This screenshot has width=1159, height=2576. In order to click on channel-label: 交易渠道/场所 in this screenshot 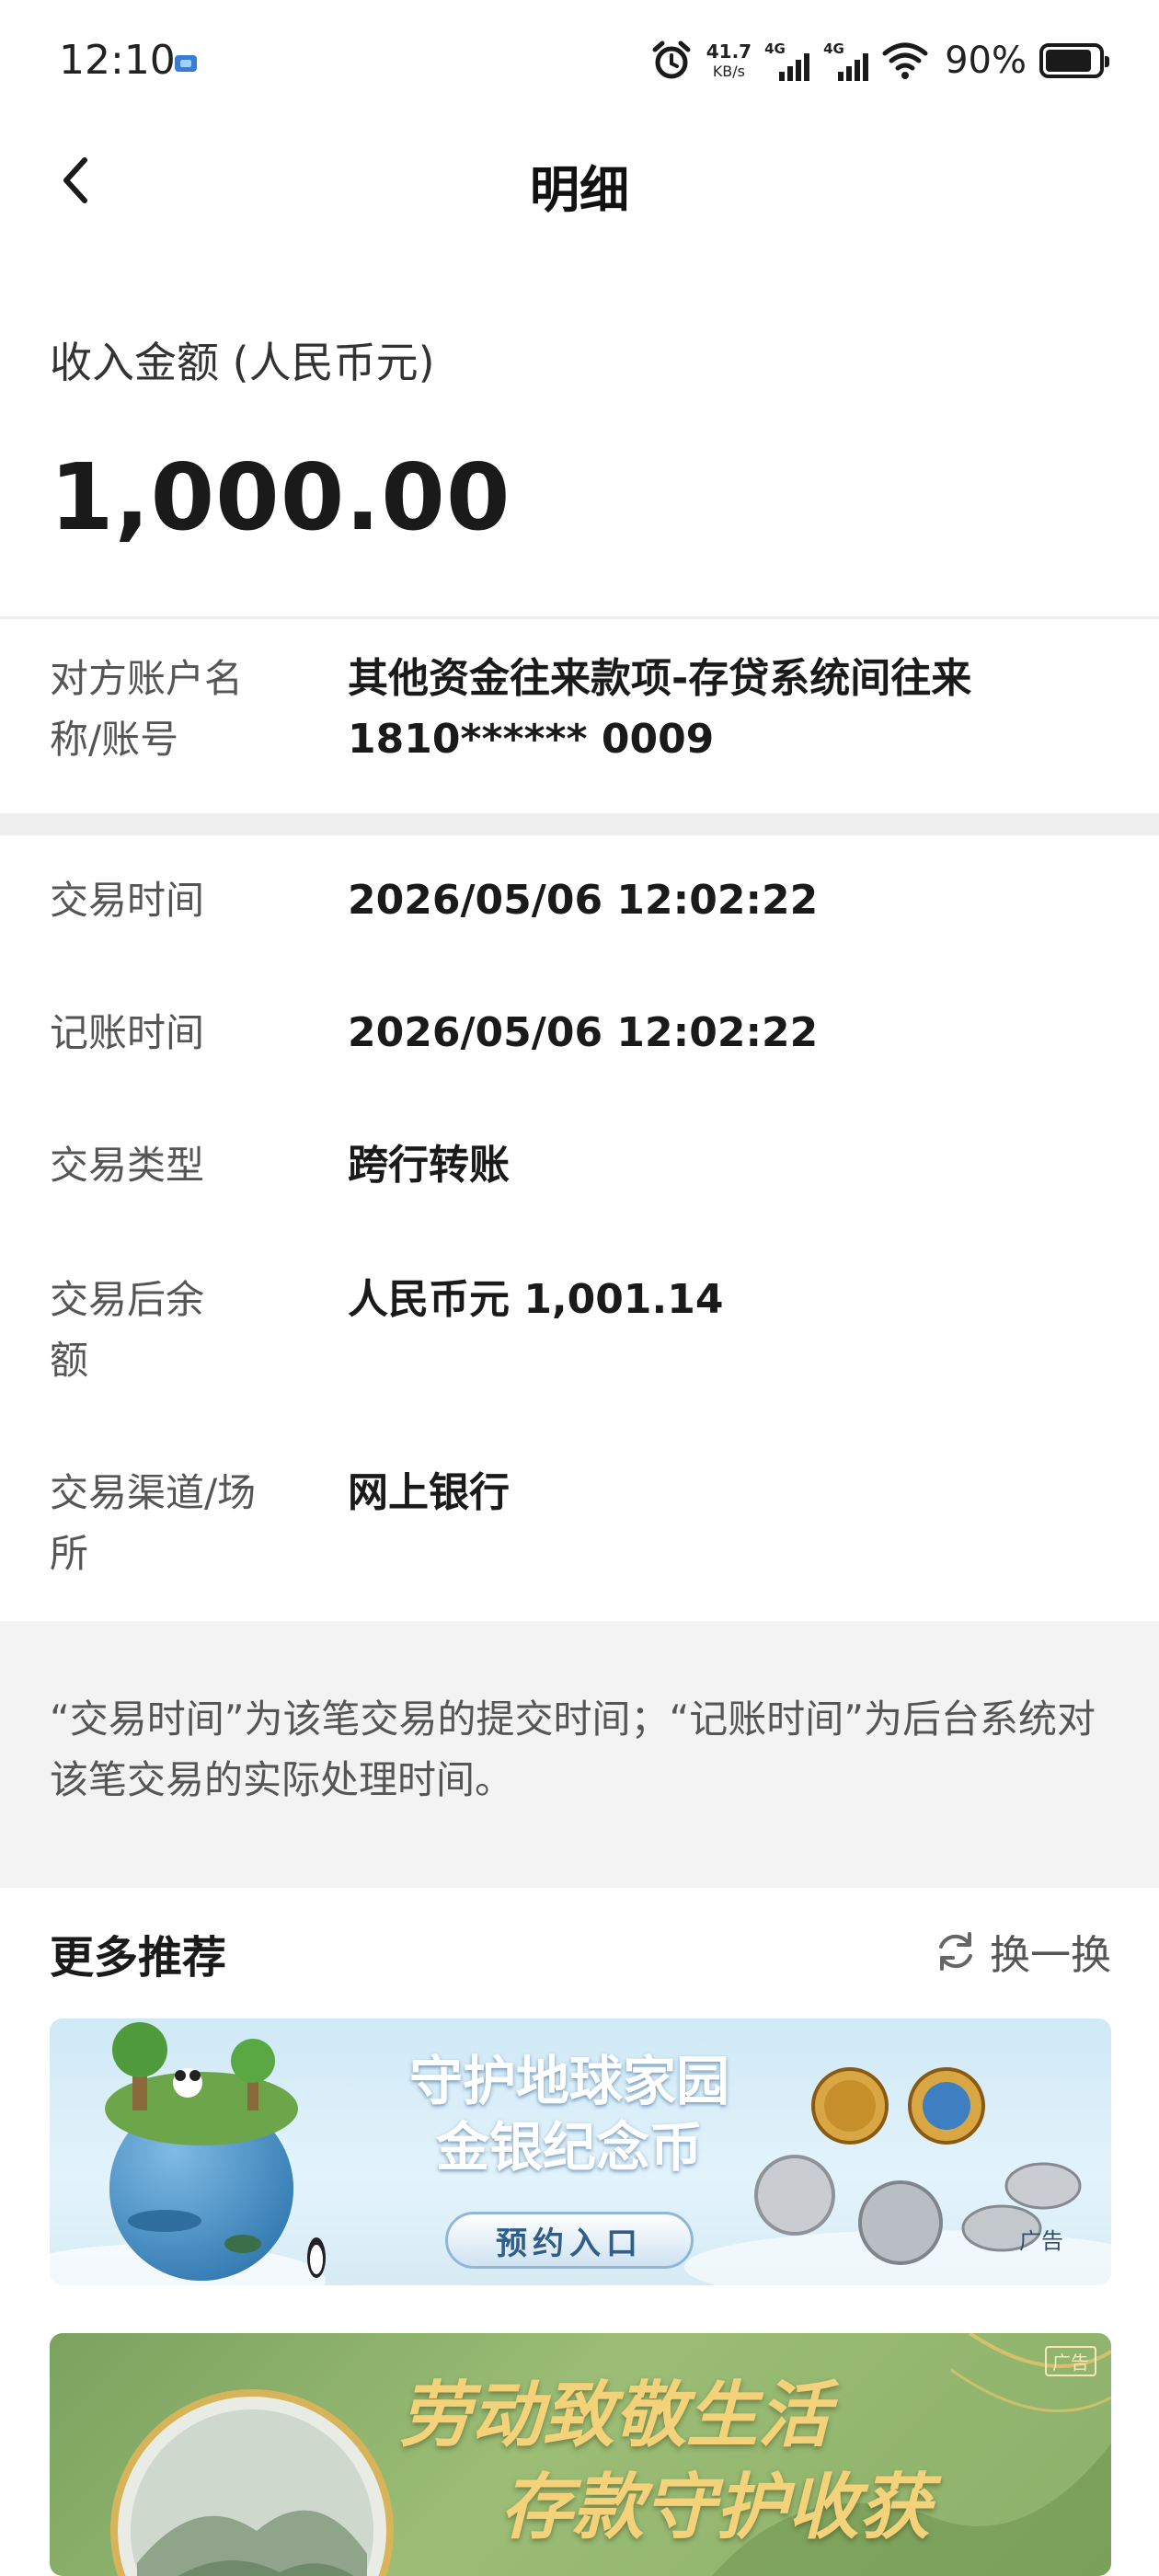, I will do `click(153, 1523)`.